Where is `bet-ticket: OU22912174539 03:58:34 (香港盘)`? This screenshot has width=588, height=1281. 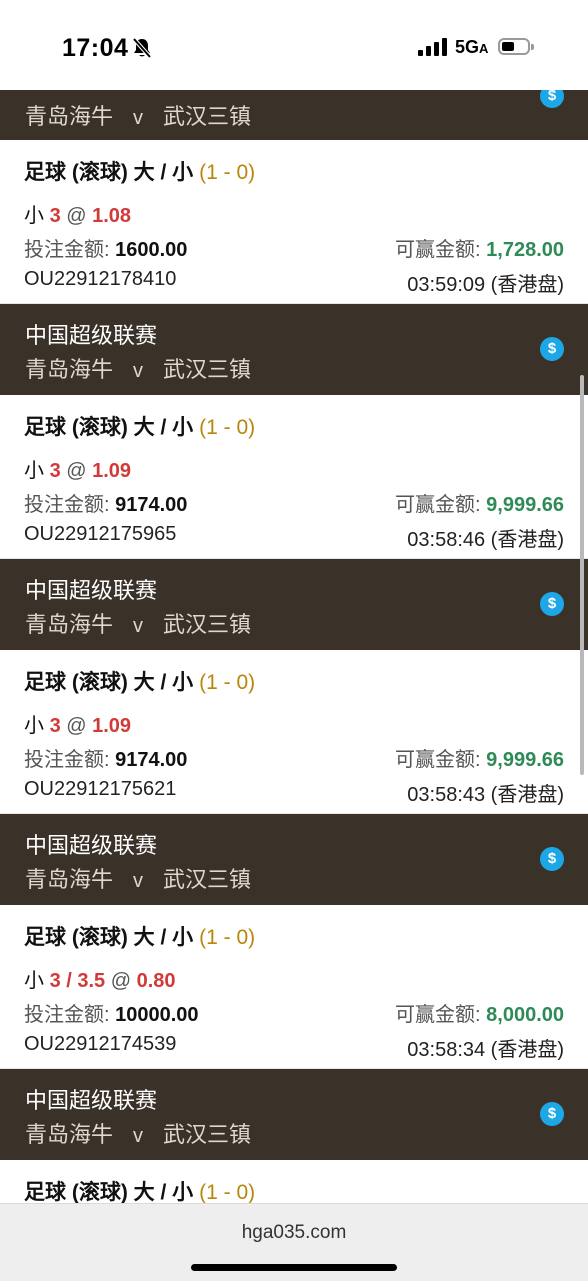
bet-ticket: OU22912174539 03:58:34 (香港盘) is located at coordinates (294, 1047).